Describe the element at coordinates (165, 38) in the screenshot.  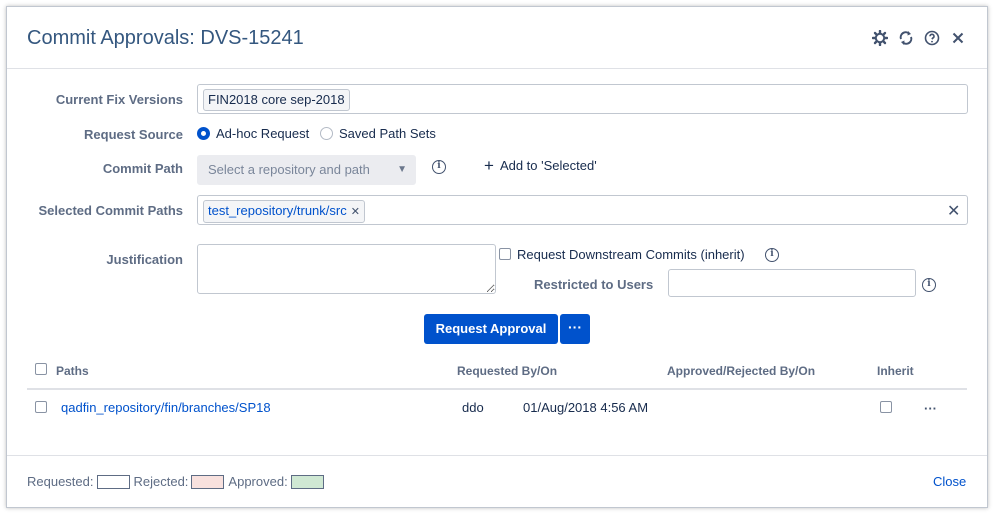
I see `dialog-title: Commit Approvals: DVS-15241` at that location.